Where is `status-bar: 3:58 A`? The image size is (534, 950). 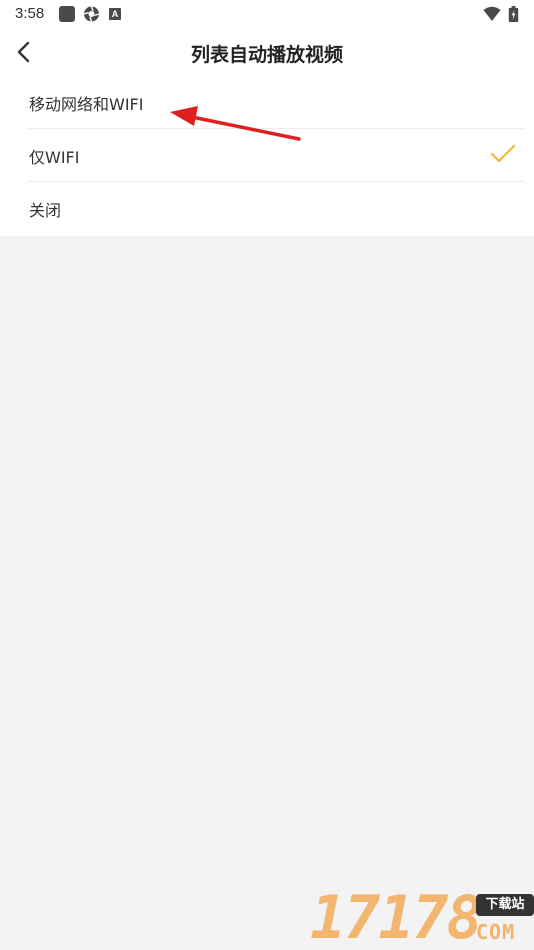 status-bar: 3:58 A is located at coordinates (267, 14).